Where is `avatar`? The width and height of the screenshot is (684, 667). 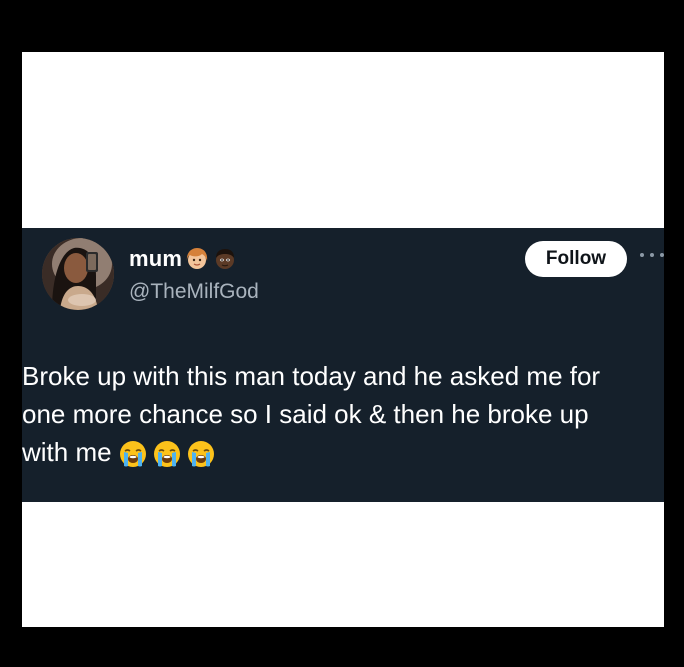 avatar is located at coordinates (78, 274).